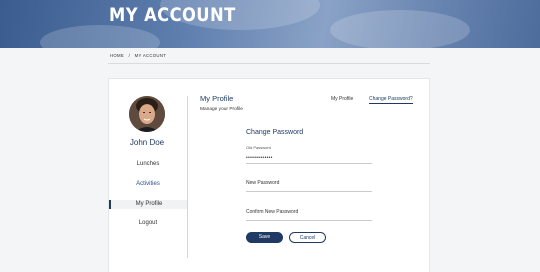 This screenshot has height=272, width=540. Describe the element at coordinates (172, 15) in the screenshot. I see `page-title: MY ACCOUNT` at that location.